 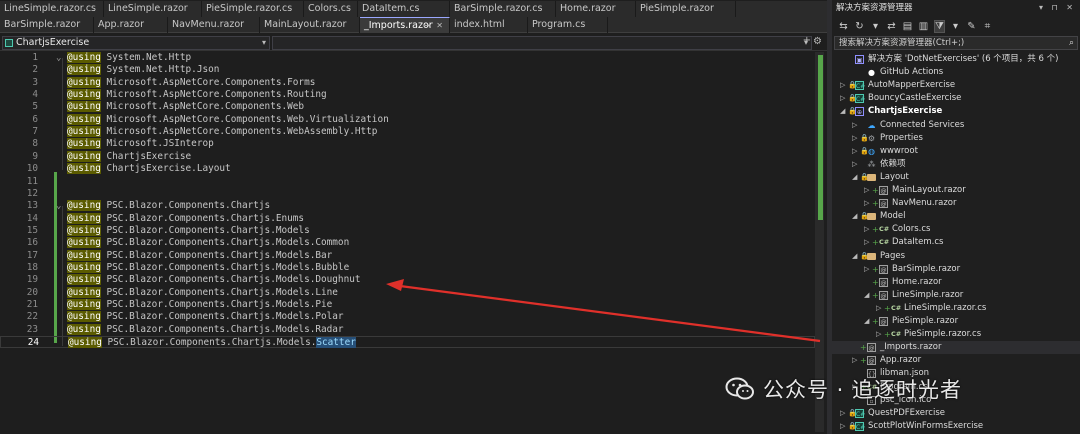 I want to click on document-tab: LineSimple.razor.cs, so click(x=52, y=9).